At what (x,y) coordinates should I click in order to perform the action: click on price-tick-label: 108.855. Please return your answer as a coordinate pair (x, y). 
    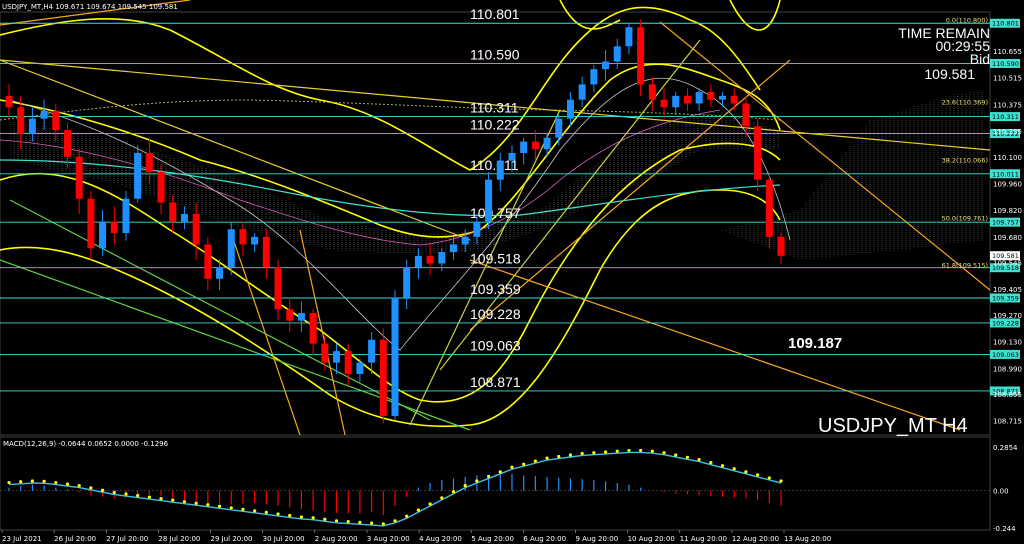
    Looking at the image, I should click on (1007, 395).